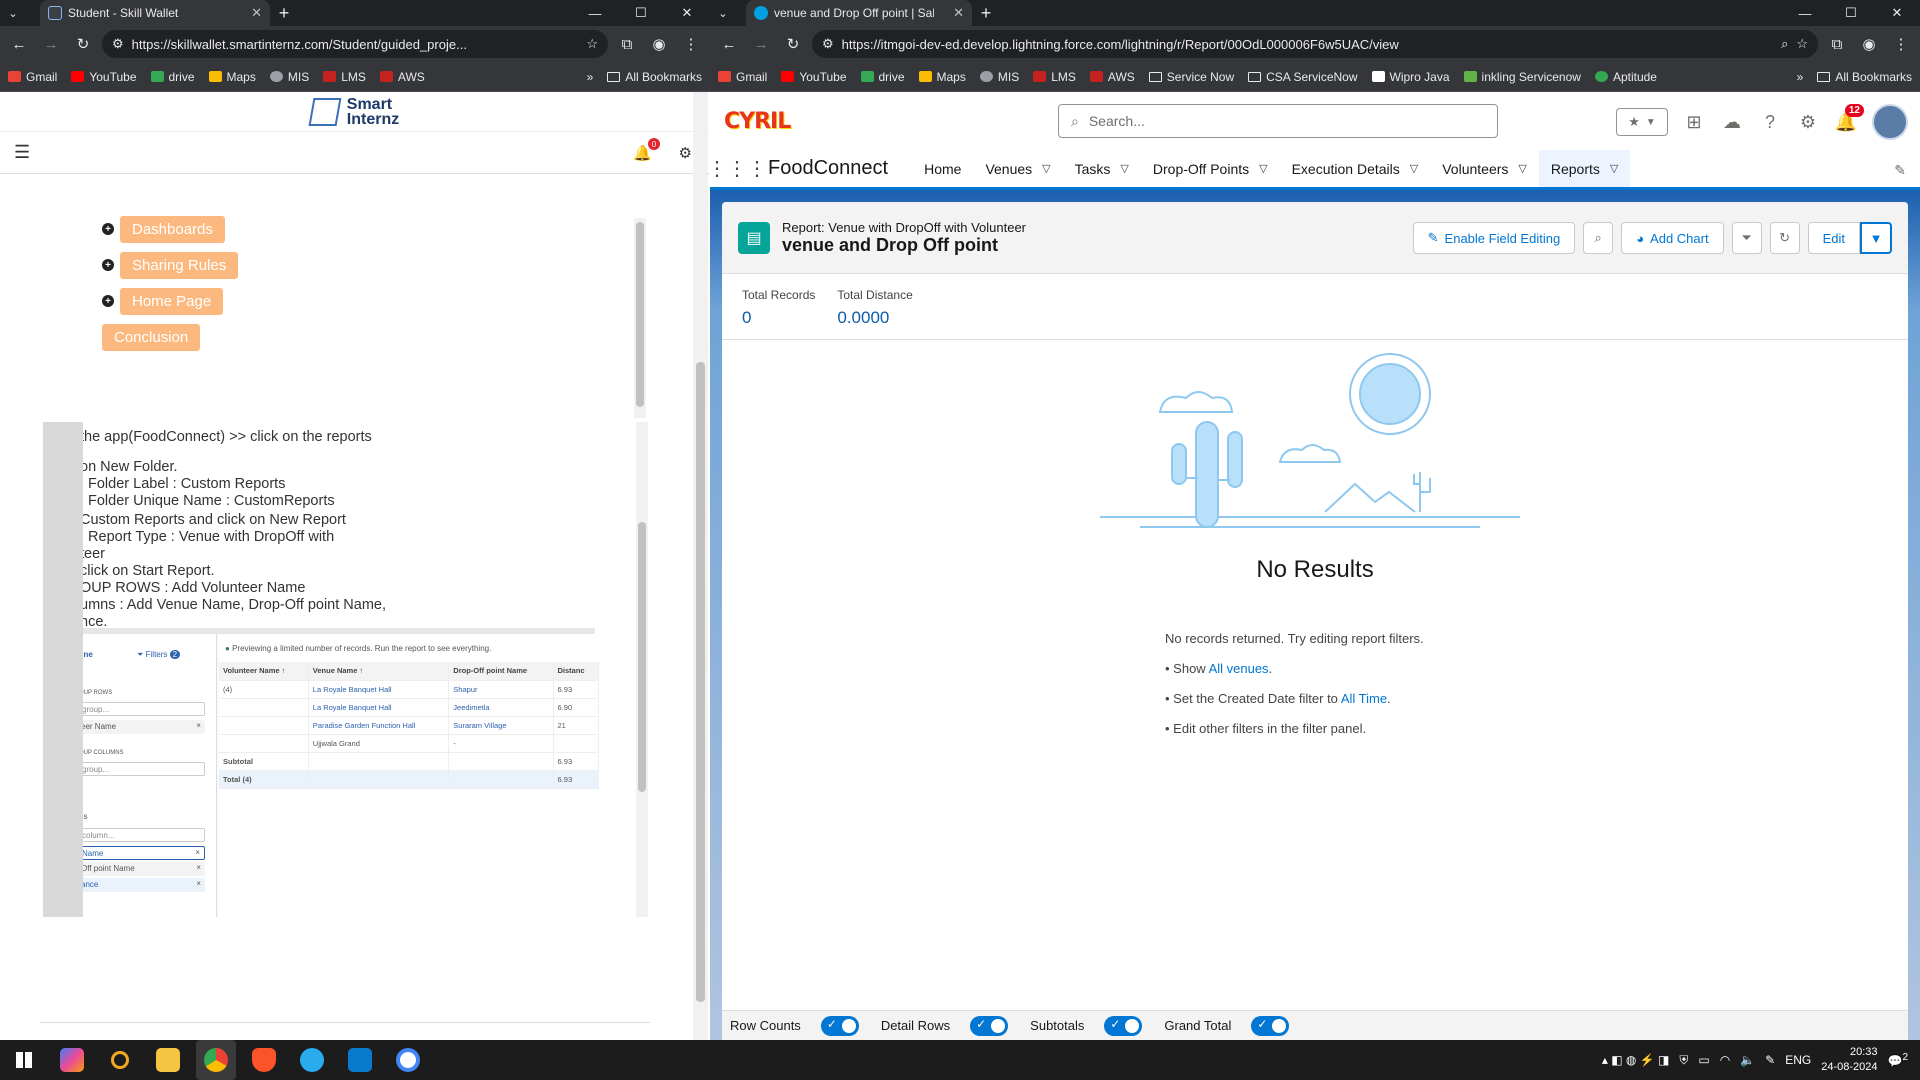  What do you see at coordinates (1869, 44) in the screenshot?
I see `profile-icon: ◉` at bounding box center [1869, 44].